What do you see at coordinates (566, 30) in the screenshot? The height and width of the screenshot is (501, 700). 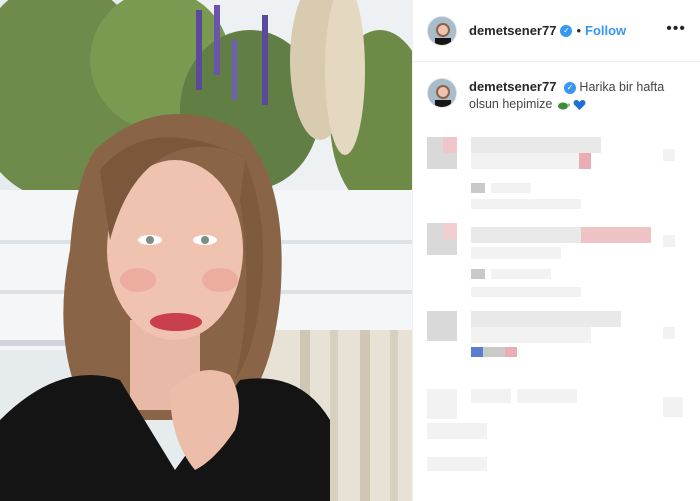 I see `verified-icon: ✓` at bounding box center [566, 30].